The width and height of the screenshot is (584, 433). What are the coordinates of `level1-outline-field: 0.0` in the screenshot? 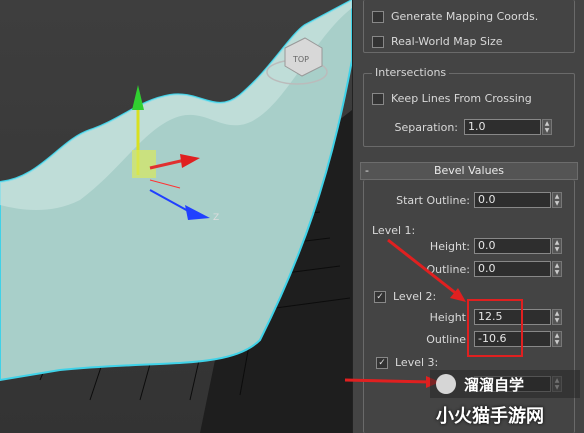 It's located at (512, 269).